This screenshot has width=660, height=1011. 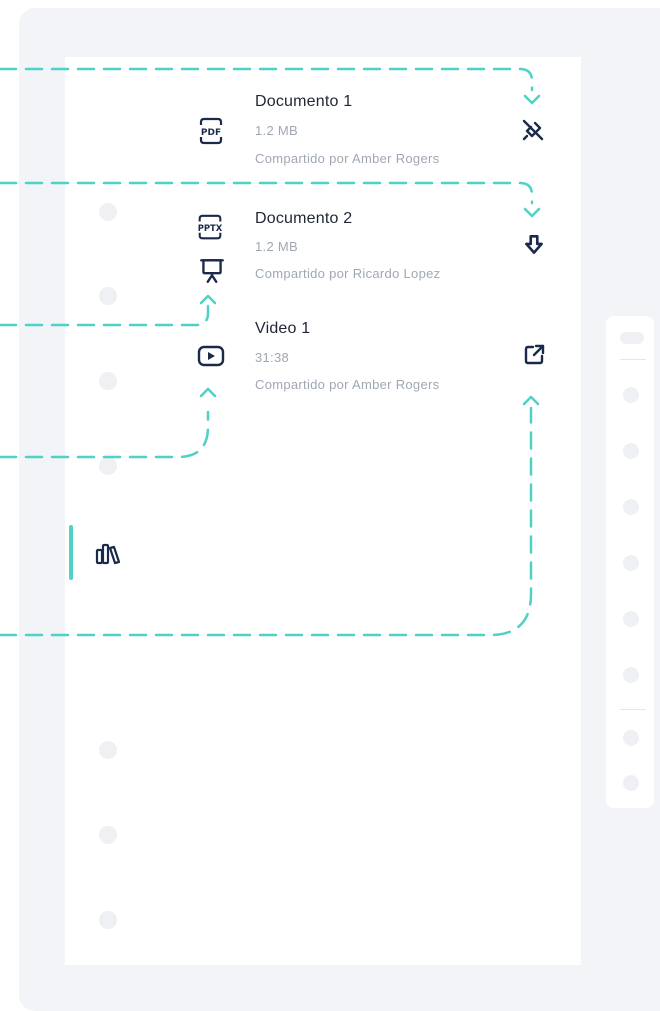 I want to click on video-play-icon, so click(x=211, y=356).